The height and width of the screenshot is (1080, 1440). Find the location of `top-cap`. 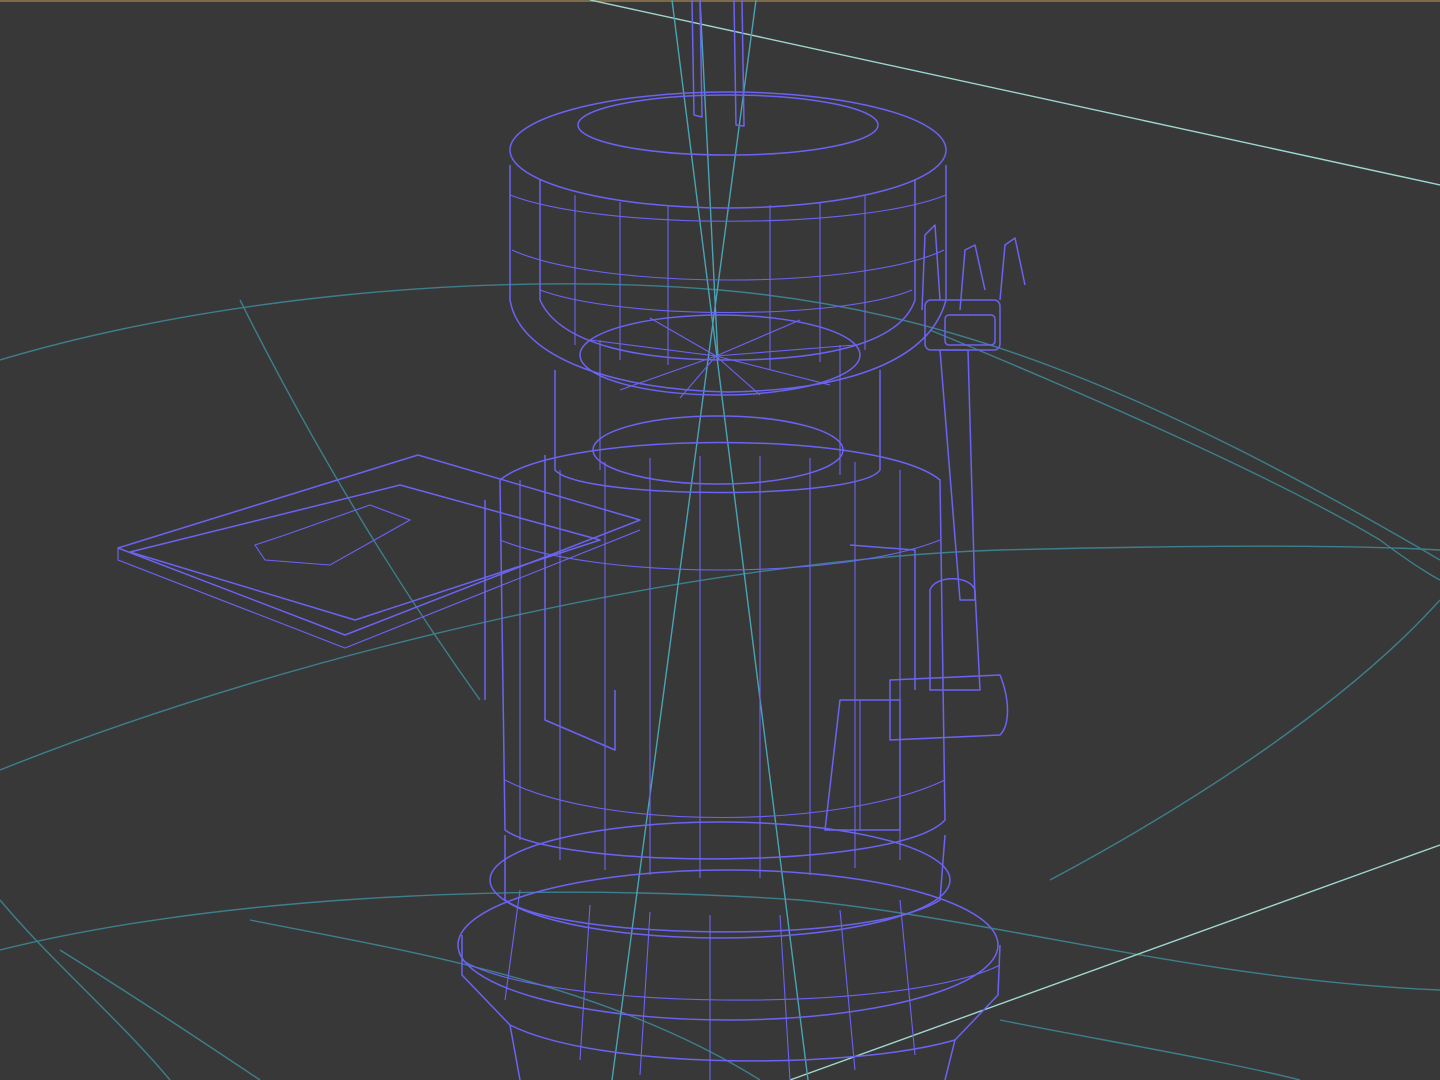

top-cap is located at coordinates (728, 242).